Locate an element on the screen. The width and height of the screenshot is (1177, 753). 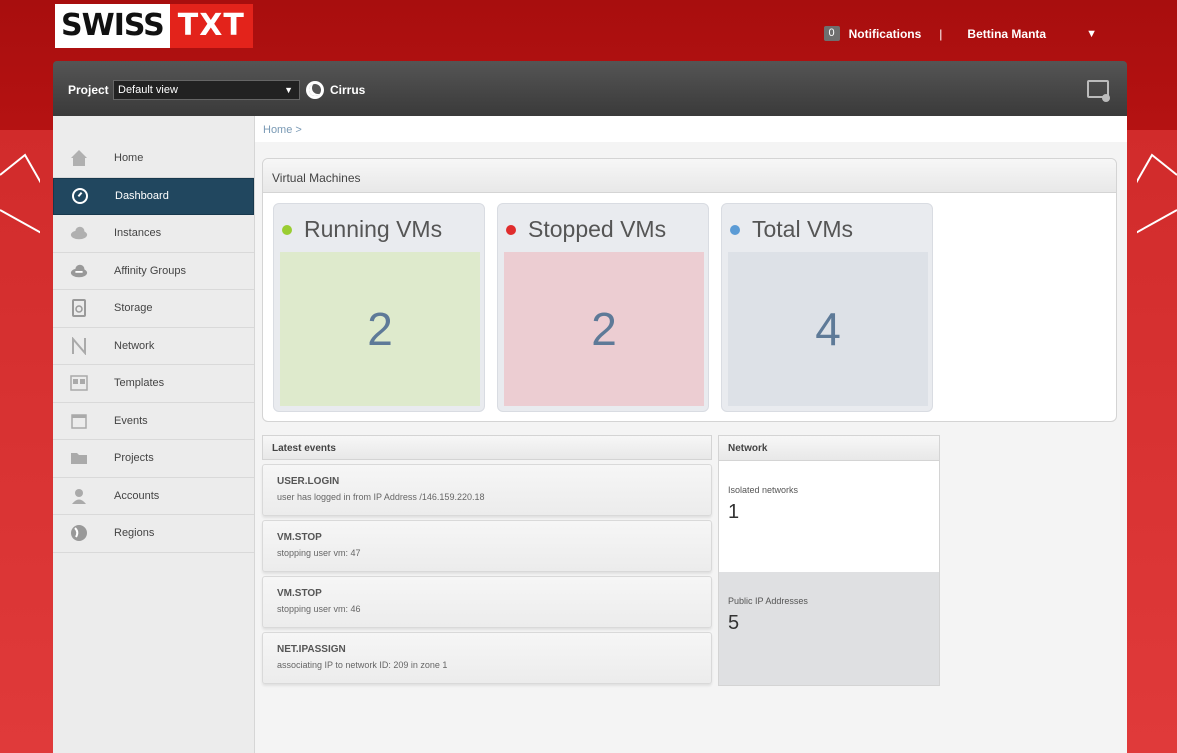
sidebar-item-events: Events is located at coordinates (153, 421).